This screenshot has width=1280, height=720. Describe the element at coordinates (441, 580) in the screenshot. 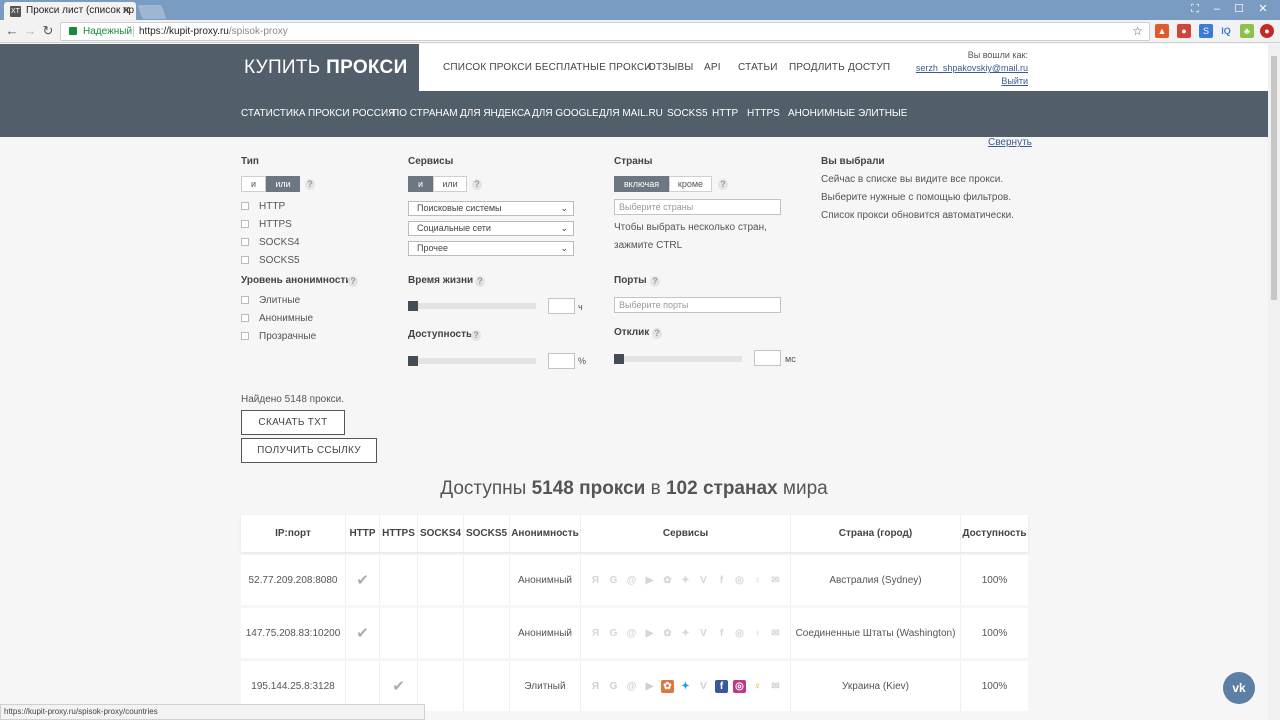

I see `cell-socks4` at that location.